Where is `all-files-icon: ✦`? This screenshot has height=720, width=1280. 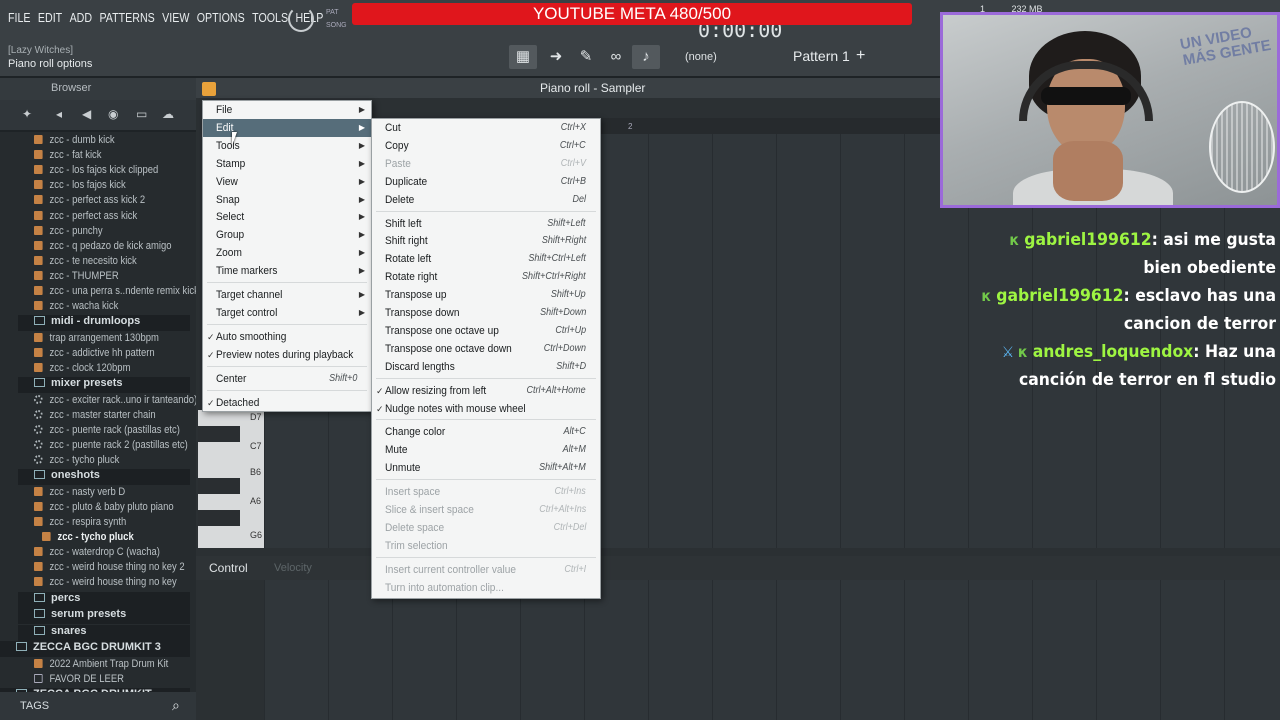
all-files-icon: ✦ is located at coordinates (27, 114).